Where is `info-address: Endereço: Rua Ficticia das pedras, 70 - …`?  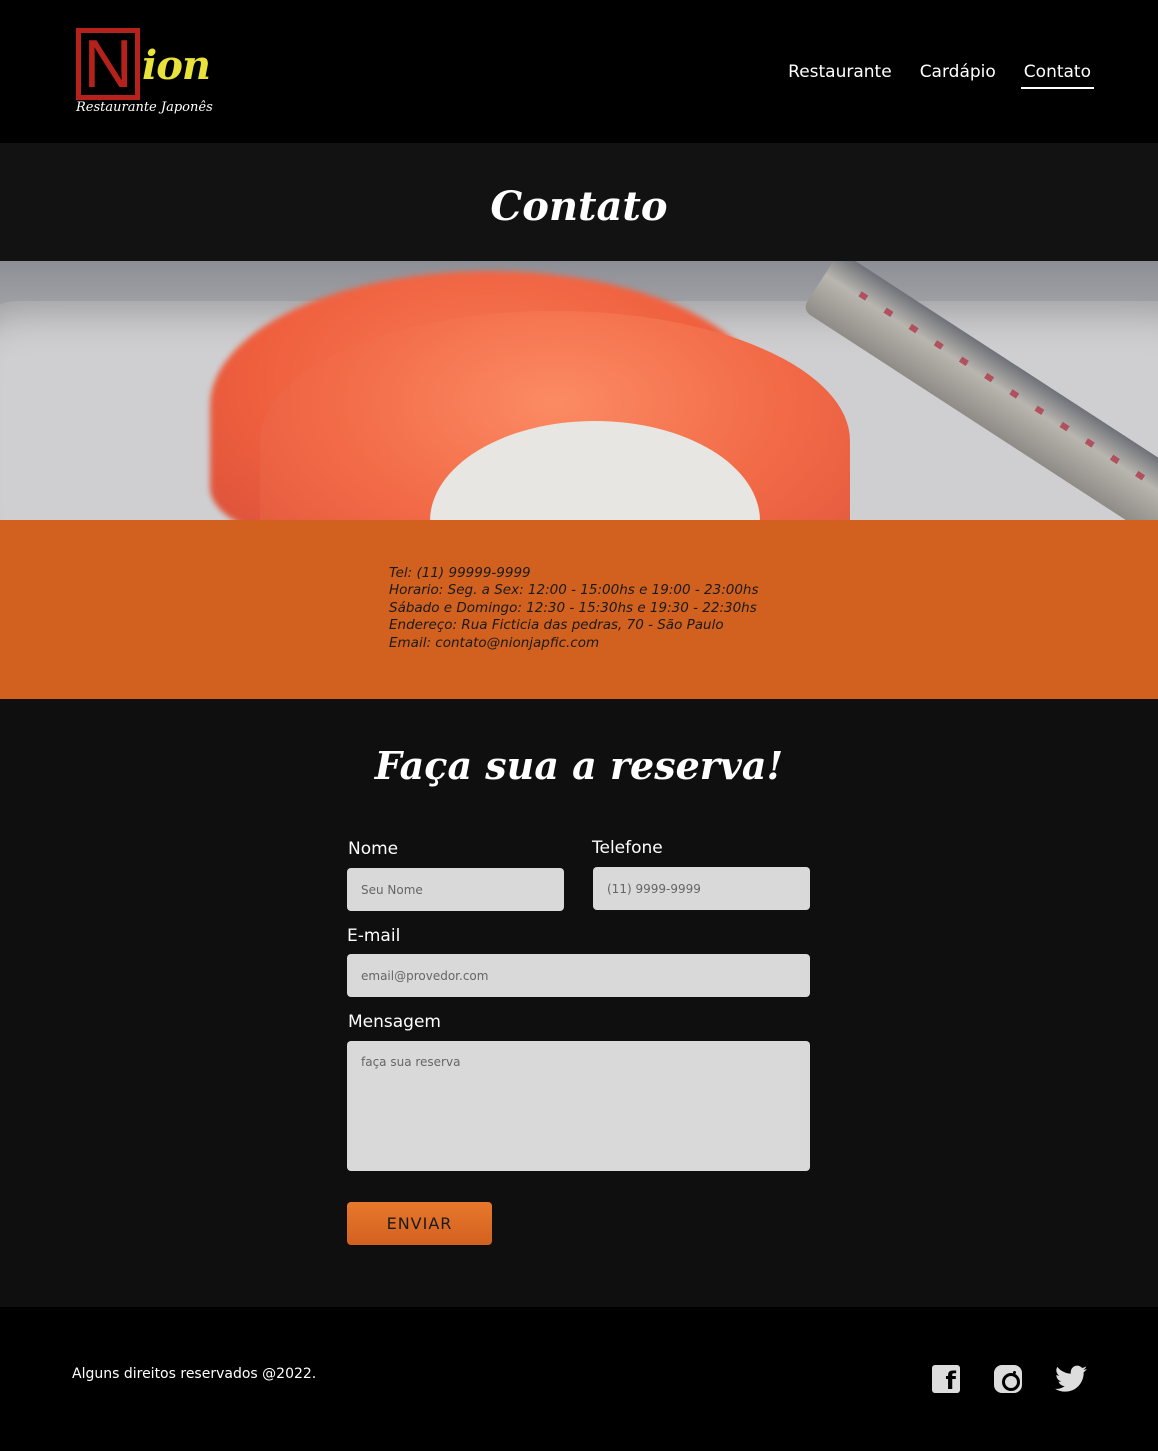
info-address: Endereço: Rua Ficticia das pedras, 70 - … is located at coordinates (556, 625).